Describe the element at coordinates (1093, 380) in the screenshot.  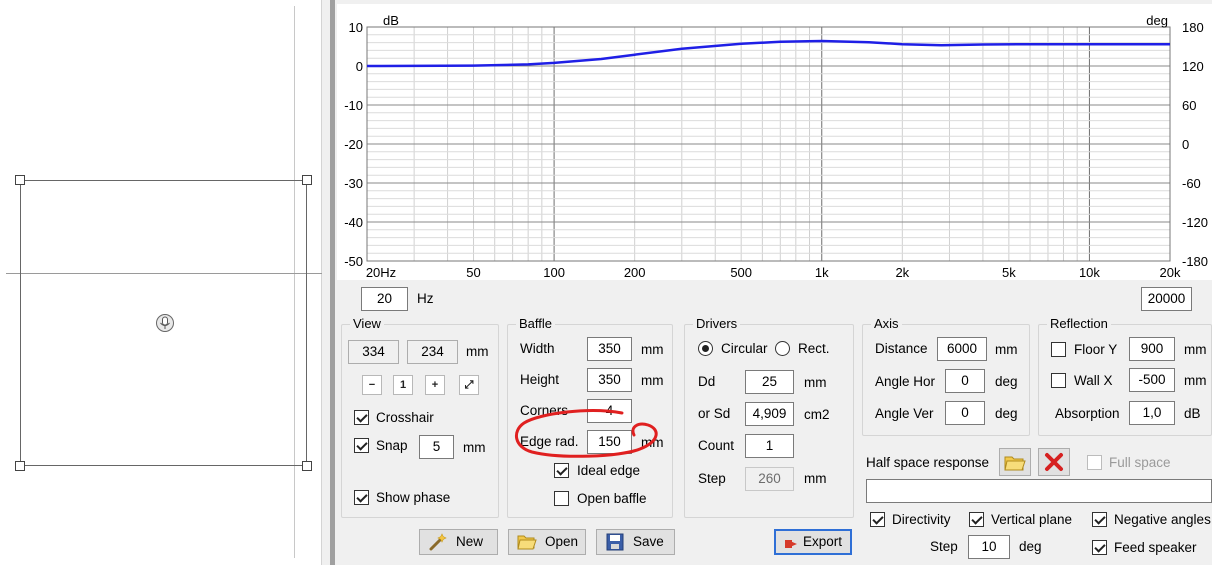
I see `wall-label: Wall X` at that location.